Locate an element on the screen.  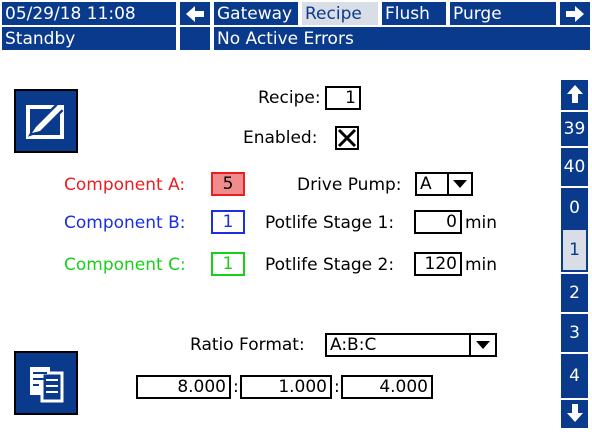
copy-button is located at coordinates (46, 383).